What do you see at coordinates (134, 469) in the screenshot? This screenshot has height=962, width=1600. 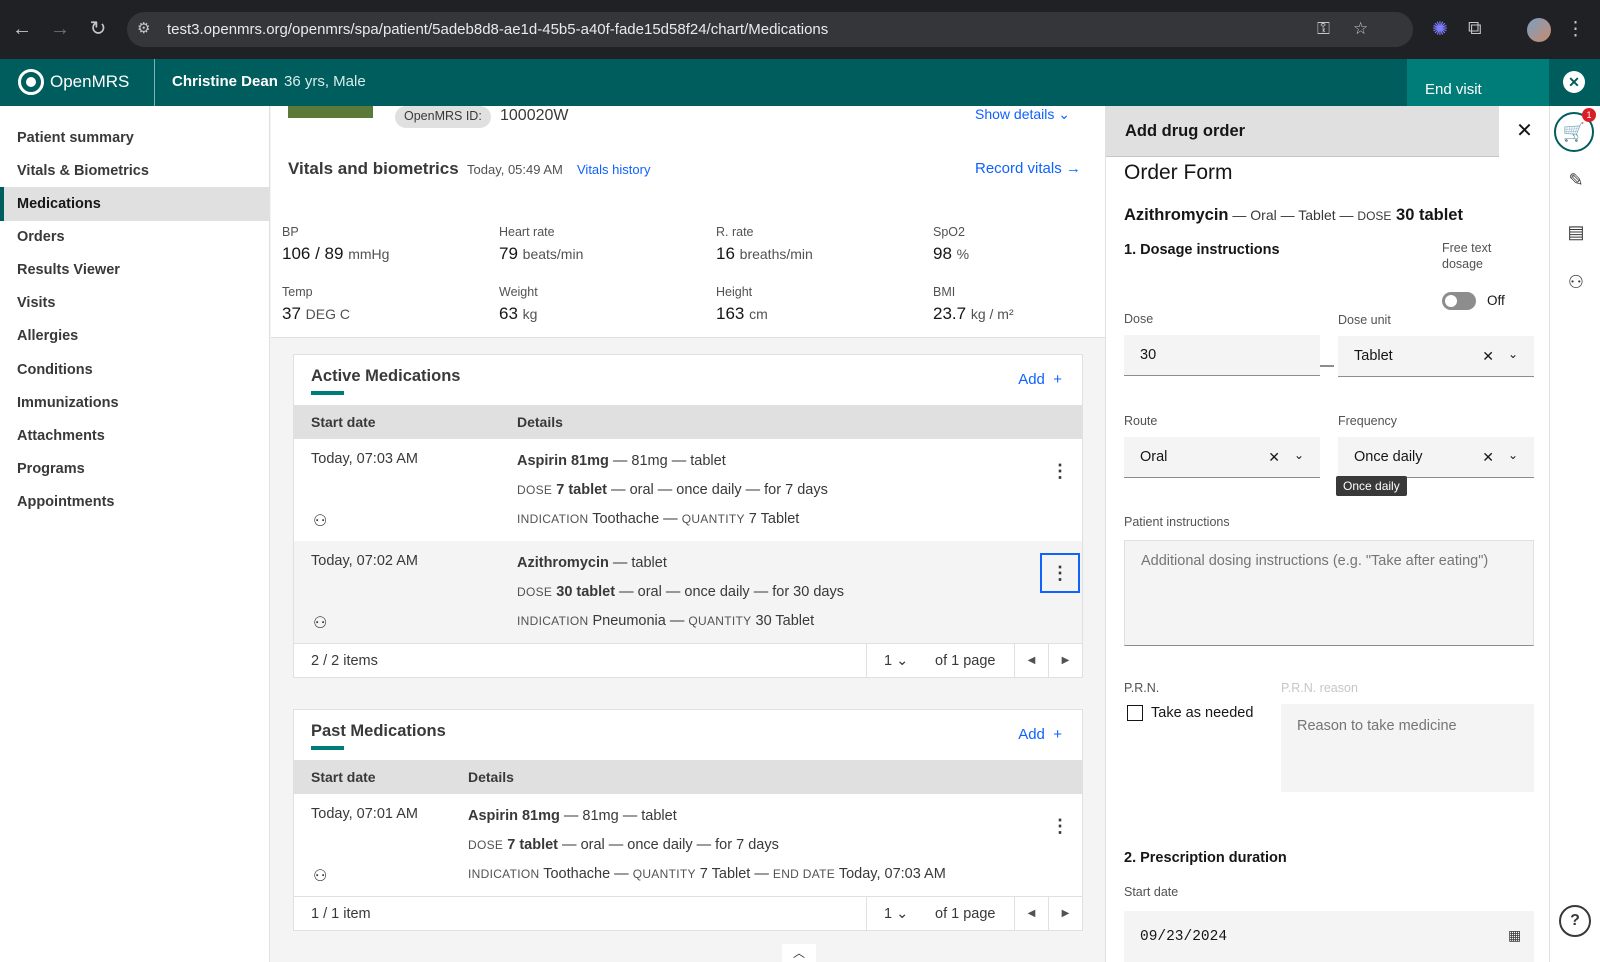 I see `nav-item-programs: Programs` at bounding box center [134, 469].